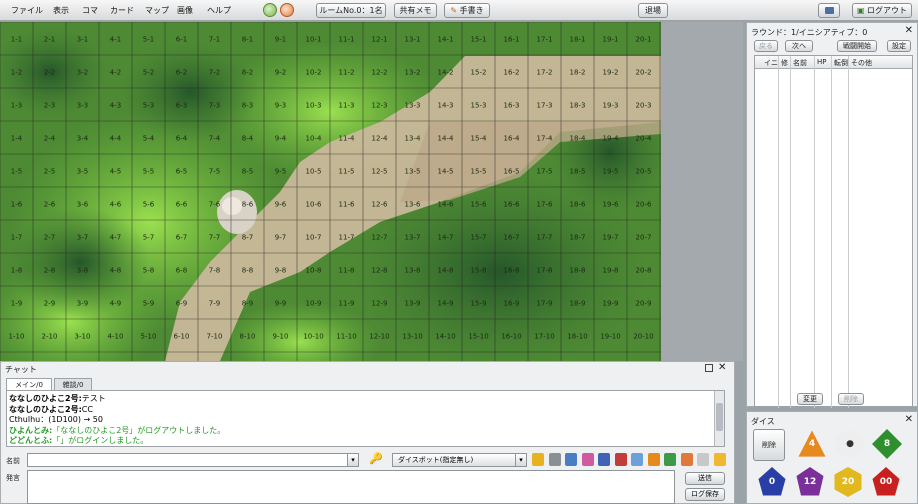 This screenshot has width=918, height=504. I want to click on settings-button: 設定, so click(899, 46).